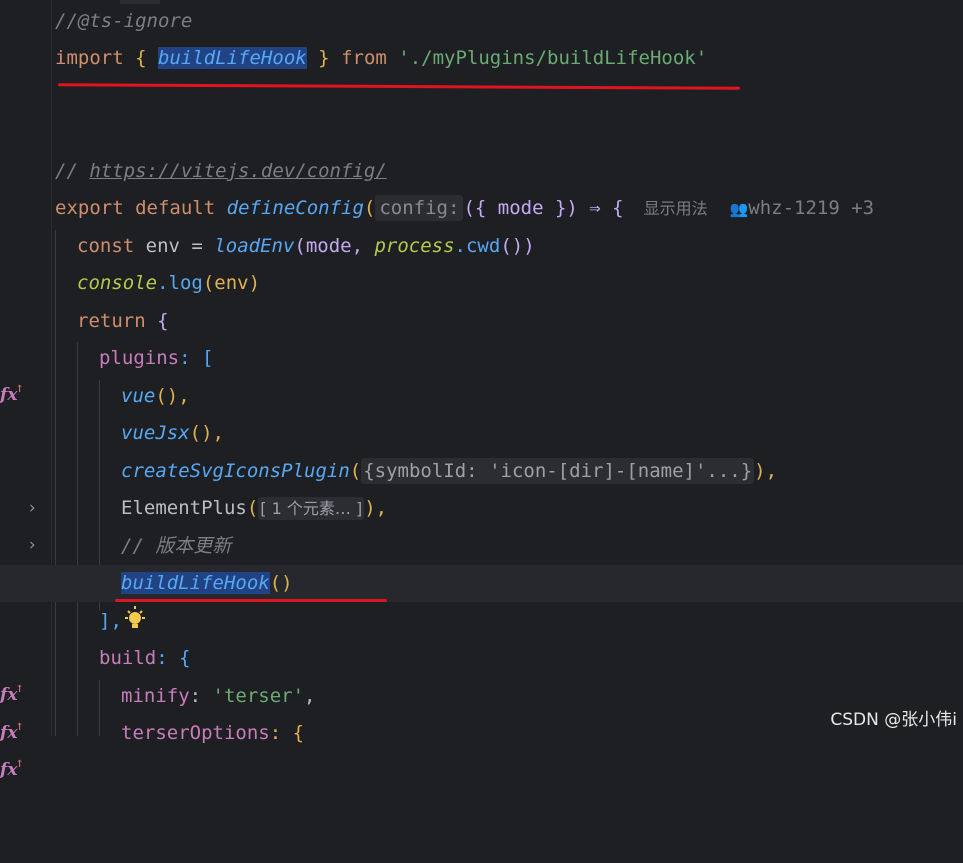 Image resolution: width=963 pixels, height=863 pixels. What do you see at coordinates (739, 209) in the screenshot?
I see `person-icon: 👥` at bounding box center [739, 209].